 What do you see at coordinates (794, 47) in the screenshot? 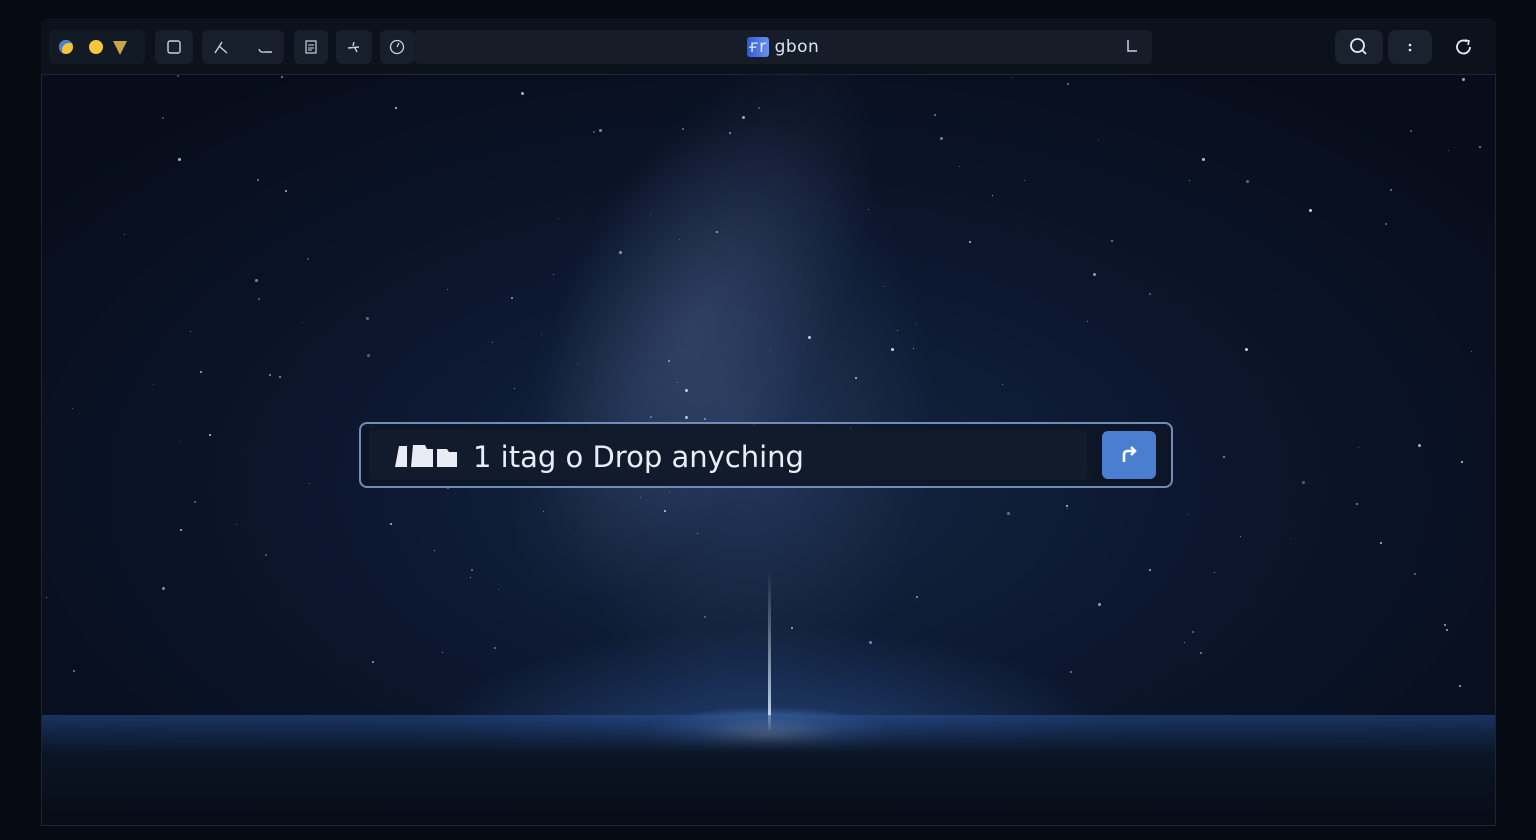
I see `title-rest: gbon` at bounding box center [794, 47].